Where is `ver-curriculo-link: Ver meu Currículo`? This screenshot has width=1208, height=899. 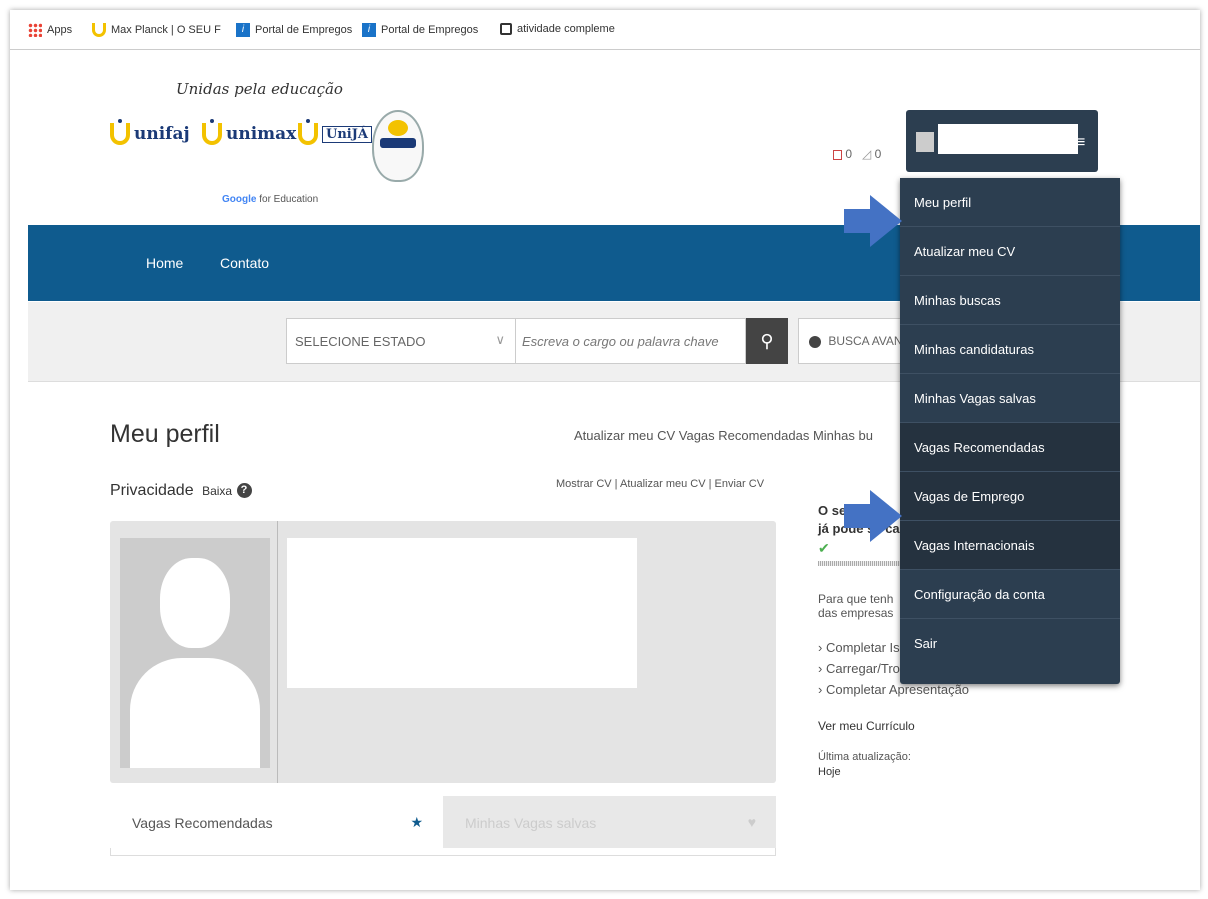 ver-curriculo-link: Ver meu Currículo is located at coordinates (1008, 726).